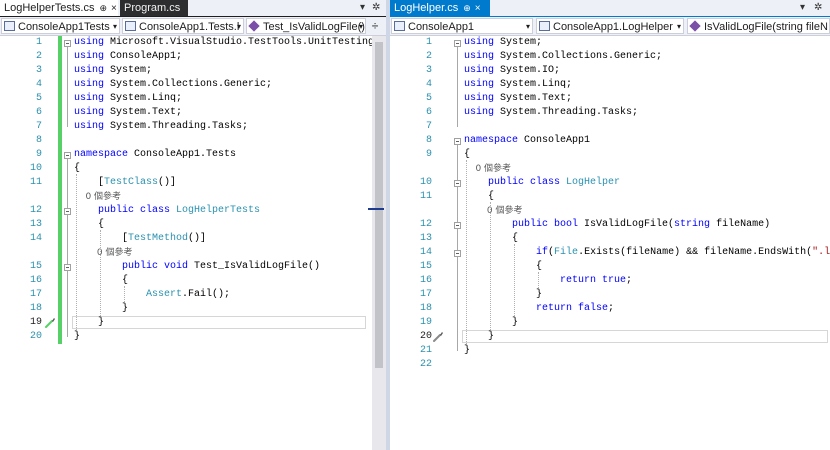  Describe the element at coordinates (130, 26) in the screenshot. I see `class-icon` at that location.